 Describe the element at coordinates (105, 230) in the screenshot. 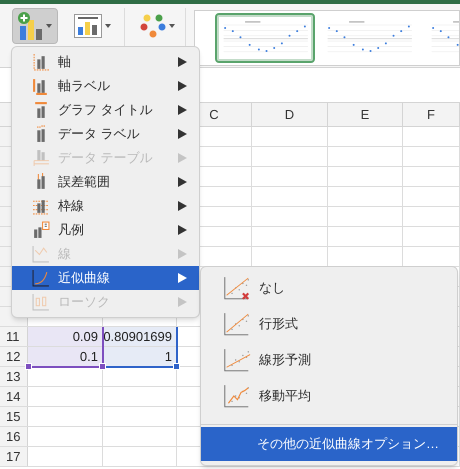

I see `menu-item: 凡例` at that location.